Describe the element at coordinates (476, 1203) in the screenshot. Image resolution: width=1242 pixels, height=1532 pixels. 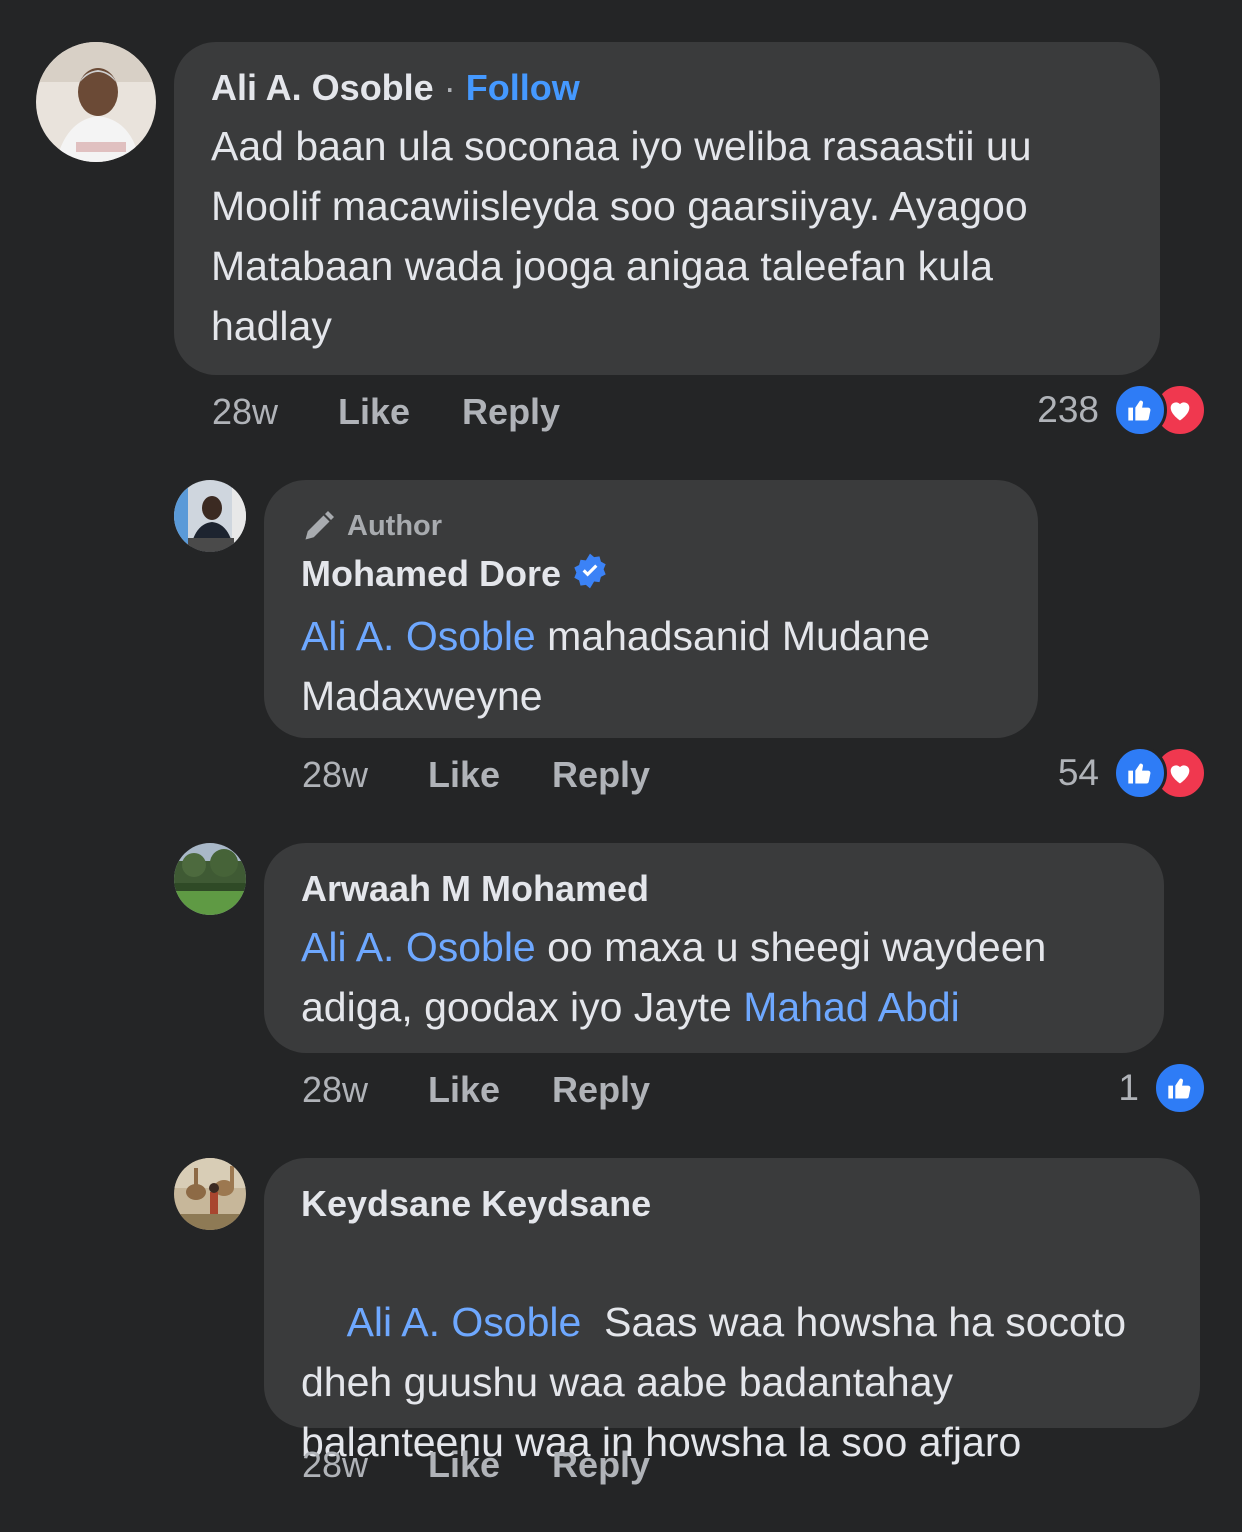
I see `author-name: Keydsane Keydsane` at that location.